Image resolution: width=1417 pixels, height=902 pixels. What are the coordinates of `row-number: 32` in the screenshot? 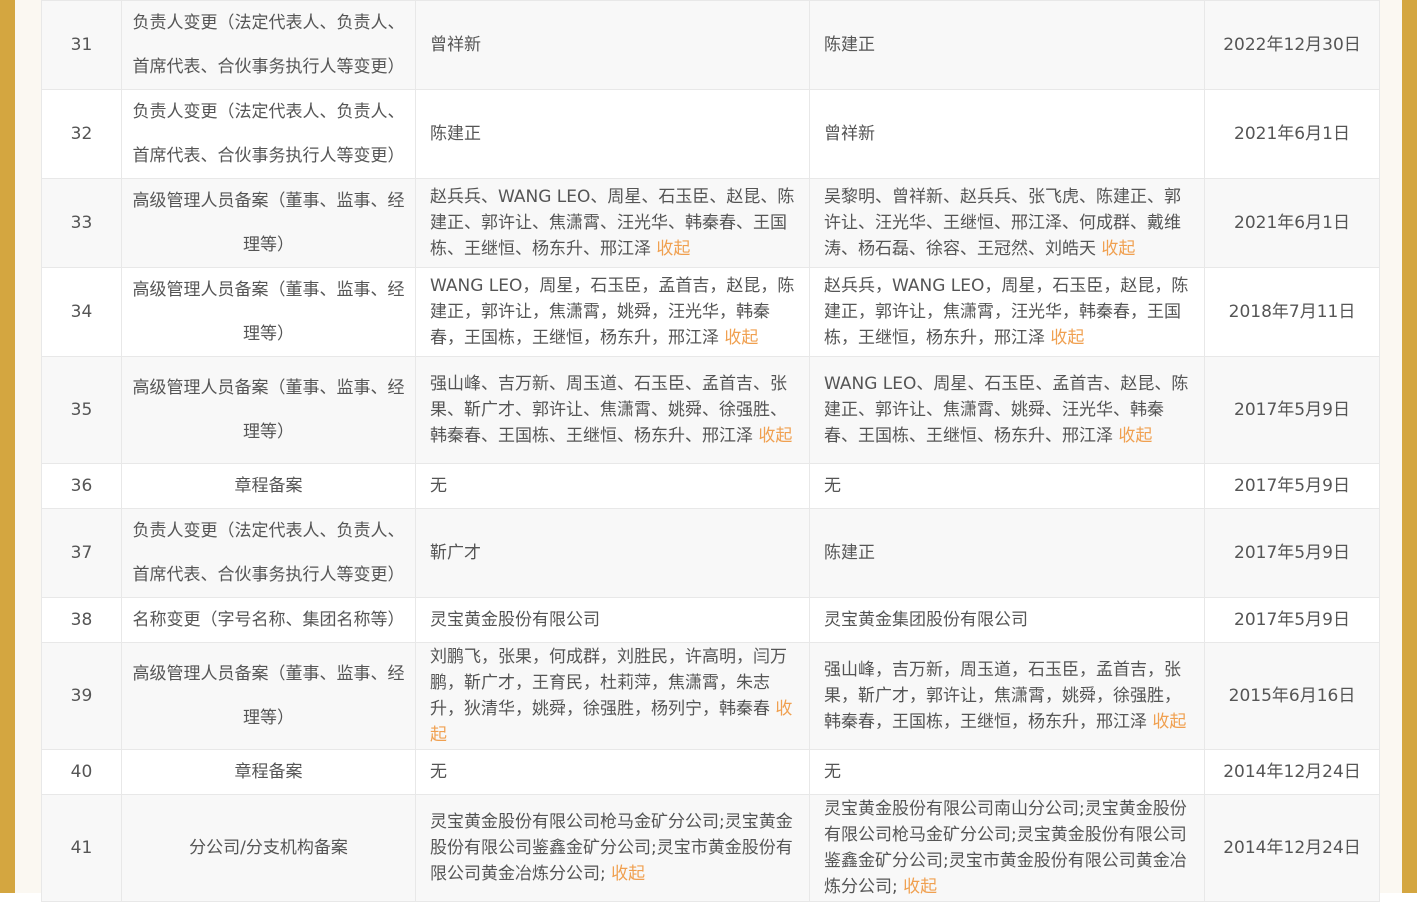 It's located at (81, 134).